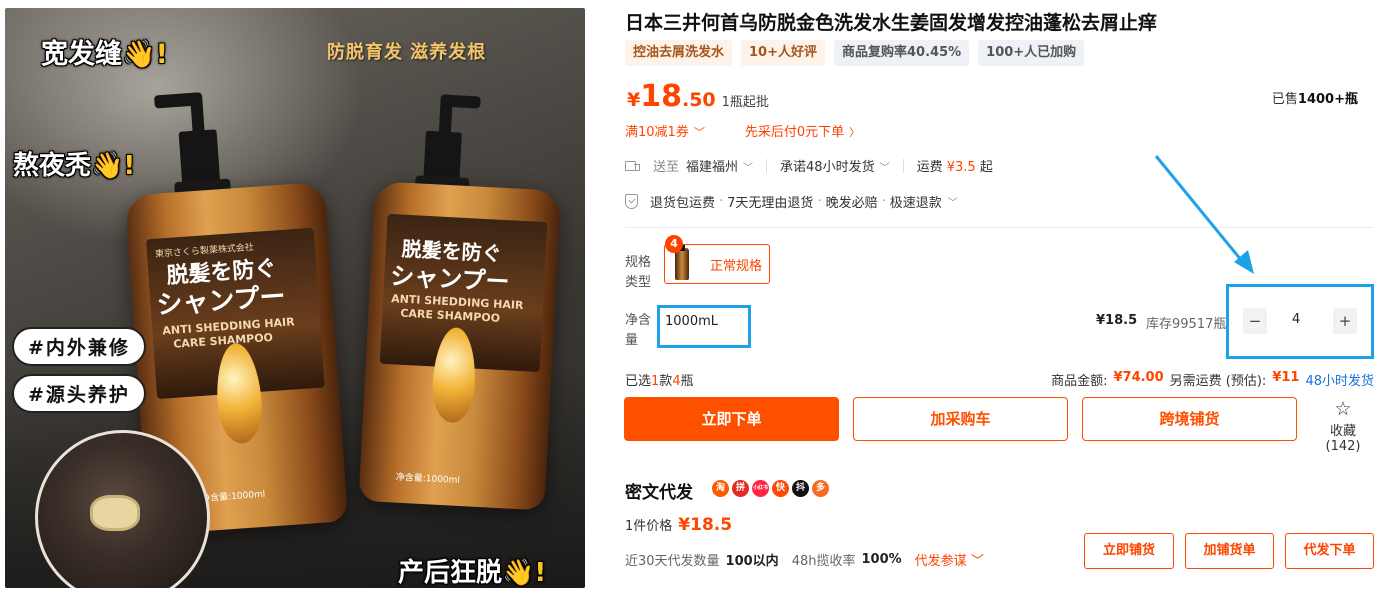 The image size is (1389, 594). I want to click on guarantee-row: 退货包运费 · 7天无理由退货 · 晚发必赔 · 极速退款 ﹀, so click(791, 201).